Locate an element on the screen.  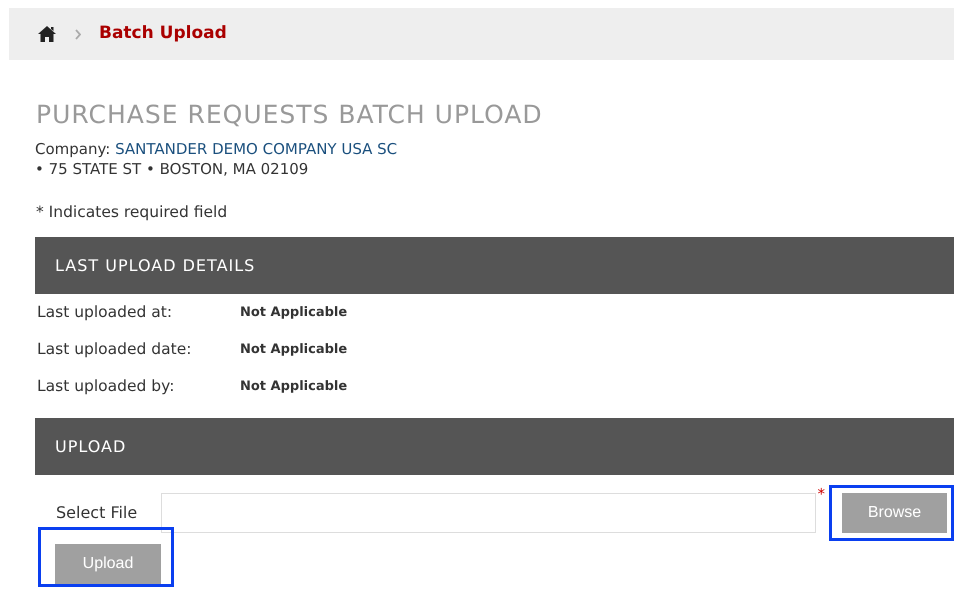
required-mark: * is located at coordinates (821, 495).